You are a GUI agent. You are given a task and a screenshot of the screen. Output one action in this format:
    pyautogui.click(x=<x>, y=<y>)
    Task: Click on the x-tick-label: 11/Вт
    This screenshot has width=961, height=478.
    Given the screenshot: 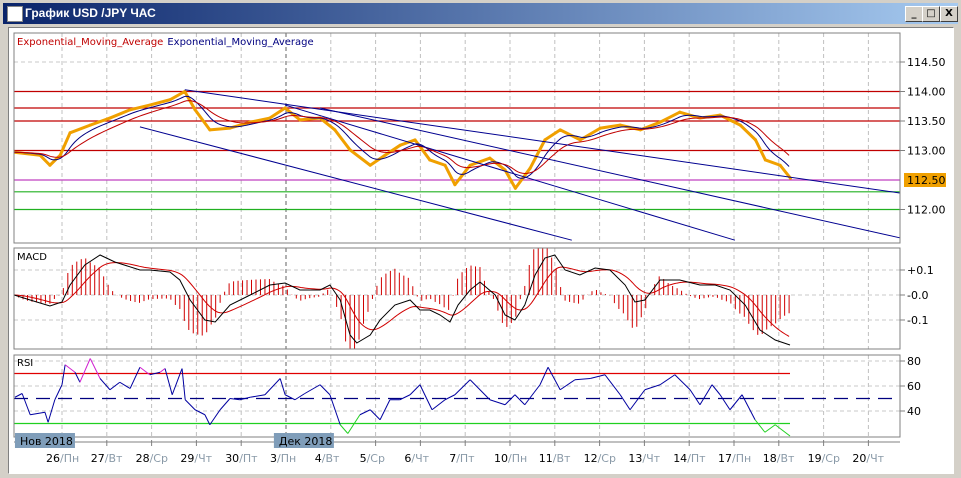 What is the action you would take?
    pyautogui.click(x=555, y=458)
    